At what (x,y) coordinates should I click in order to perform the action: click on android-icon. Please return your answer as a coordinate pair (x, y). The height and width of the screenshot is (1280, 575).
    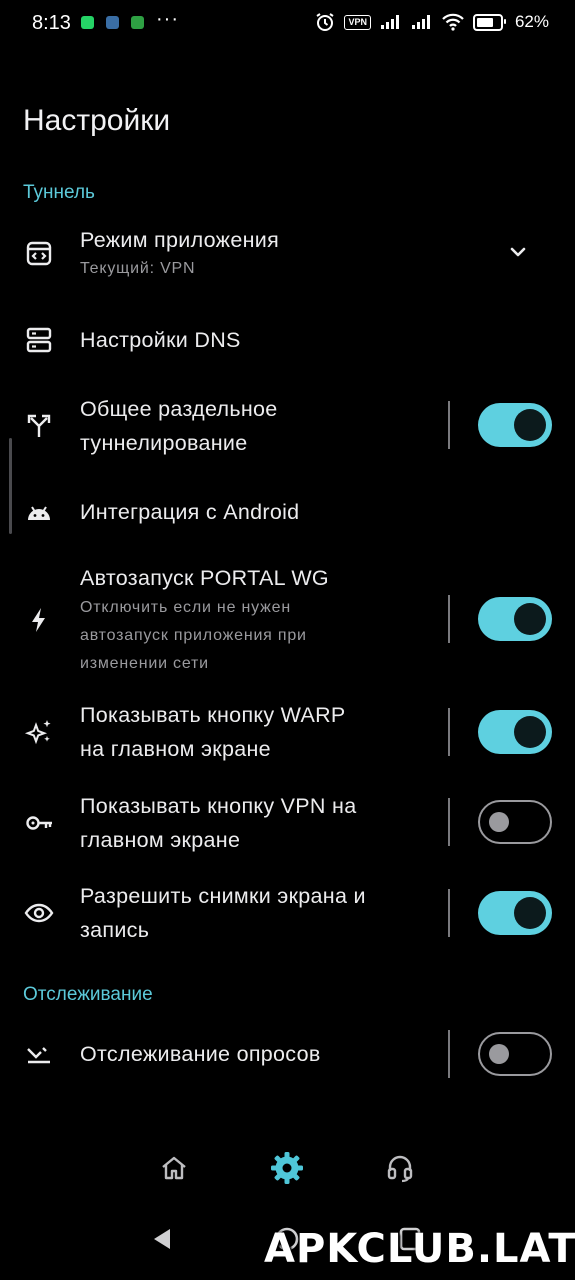
    Looking at the image, I should click on (39, 513).